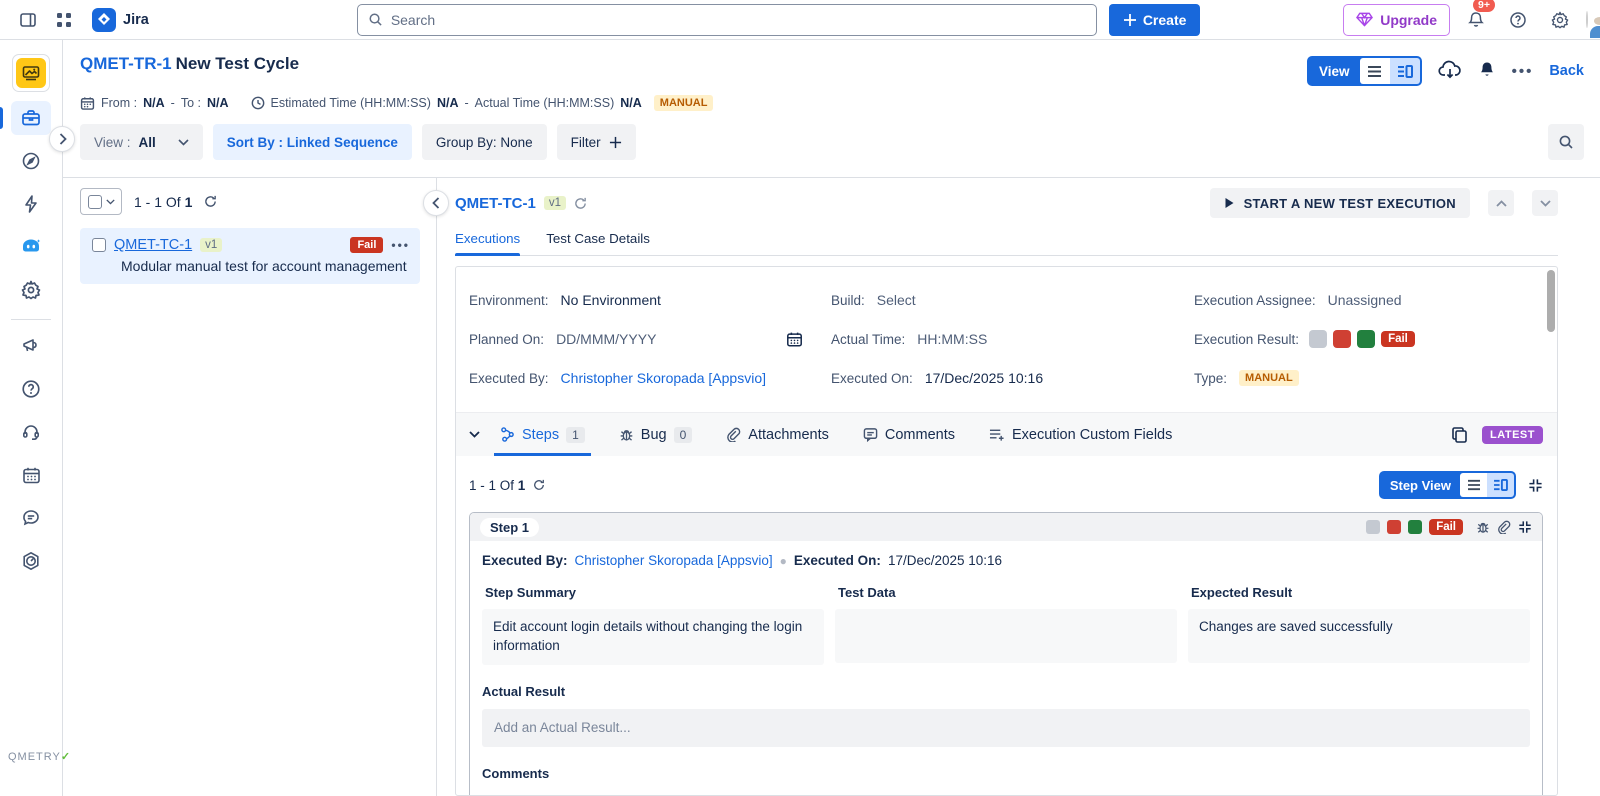 The height and width of the screenshot is (796, 1600). What do you see at coordinates (436, 203) in the screenshot?
I see `collapse-list-panel-button` at bounding box center [436, 203].